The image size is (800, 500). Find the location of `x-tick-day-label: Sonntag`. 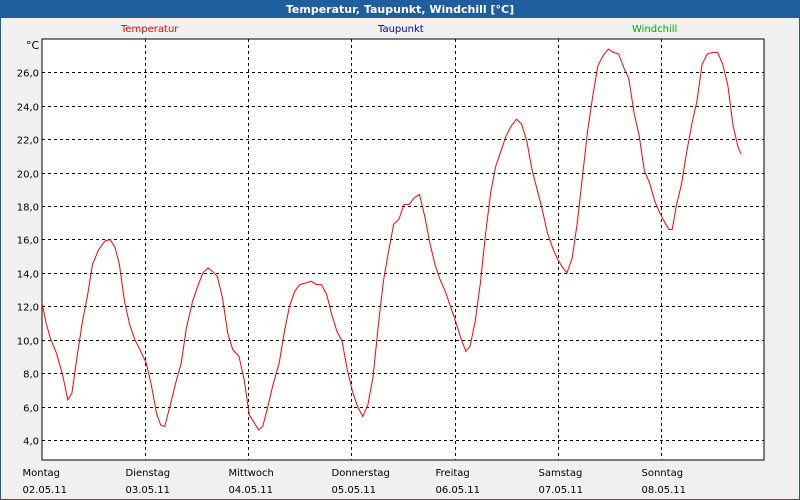

x-tick-day-label: Sonntag is located at coordinates (663, 473).